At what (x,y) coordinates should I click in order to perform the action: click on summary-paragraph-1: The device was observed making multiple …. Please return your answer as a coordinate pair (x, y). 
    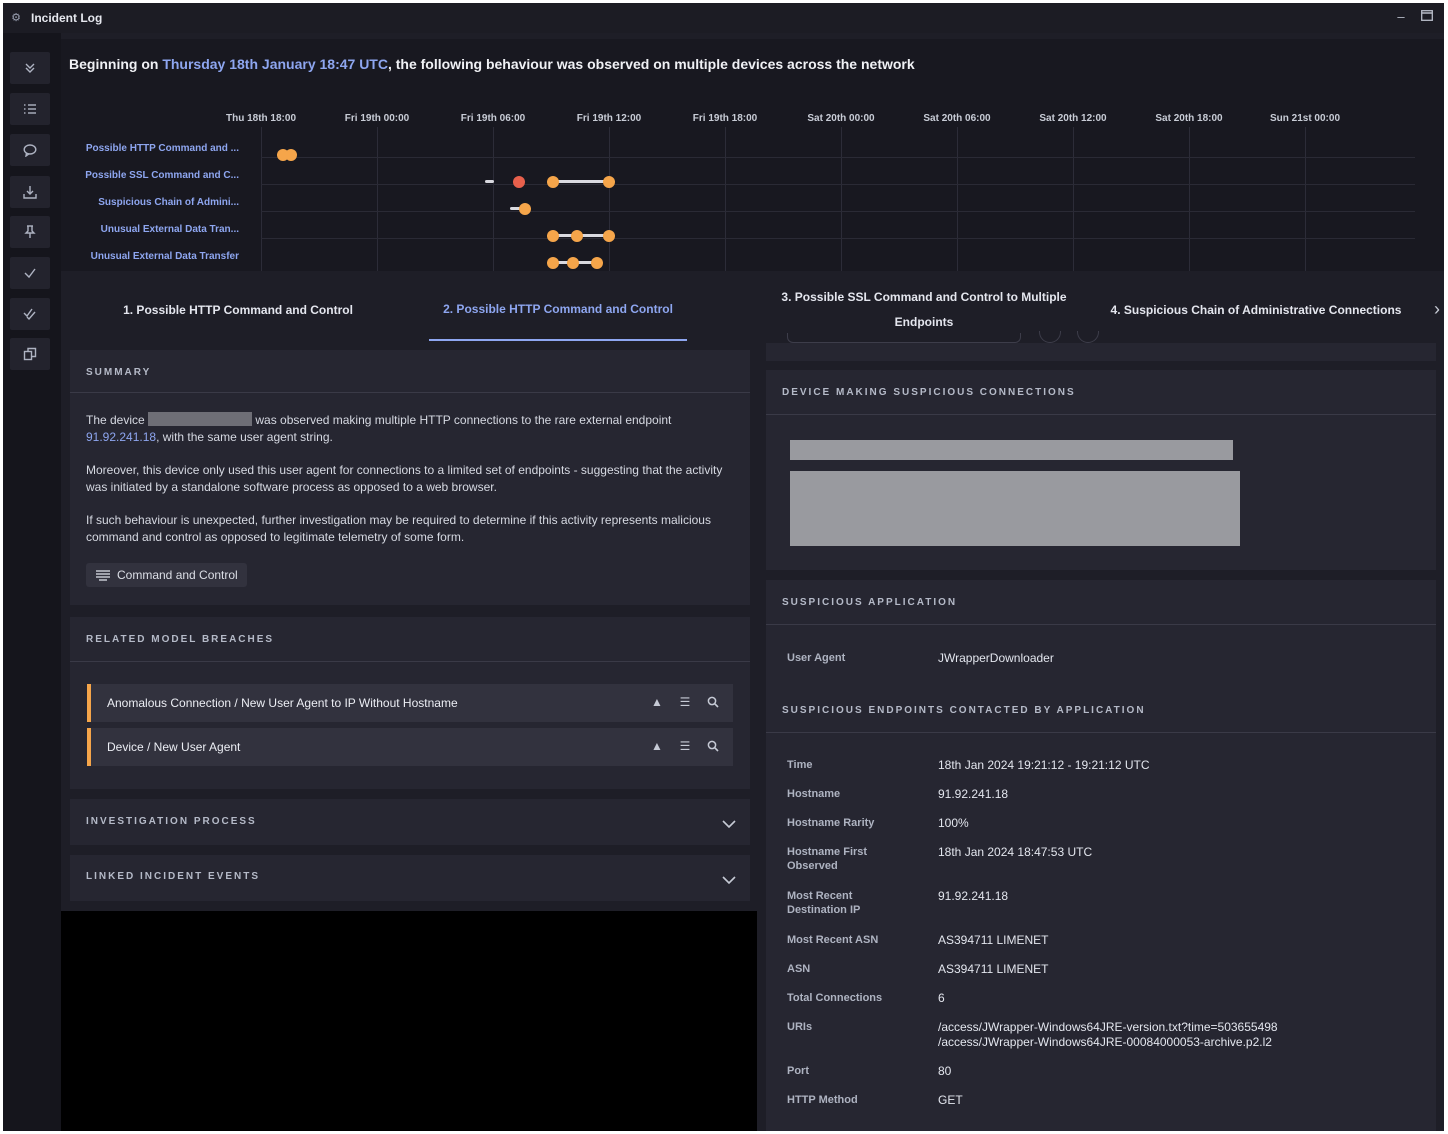
    Looking at the image, I should click on (411, 429).